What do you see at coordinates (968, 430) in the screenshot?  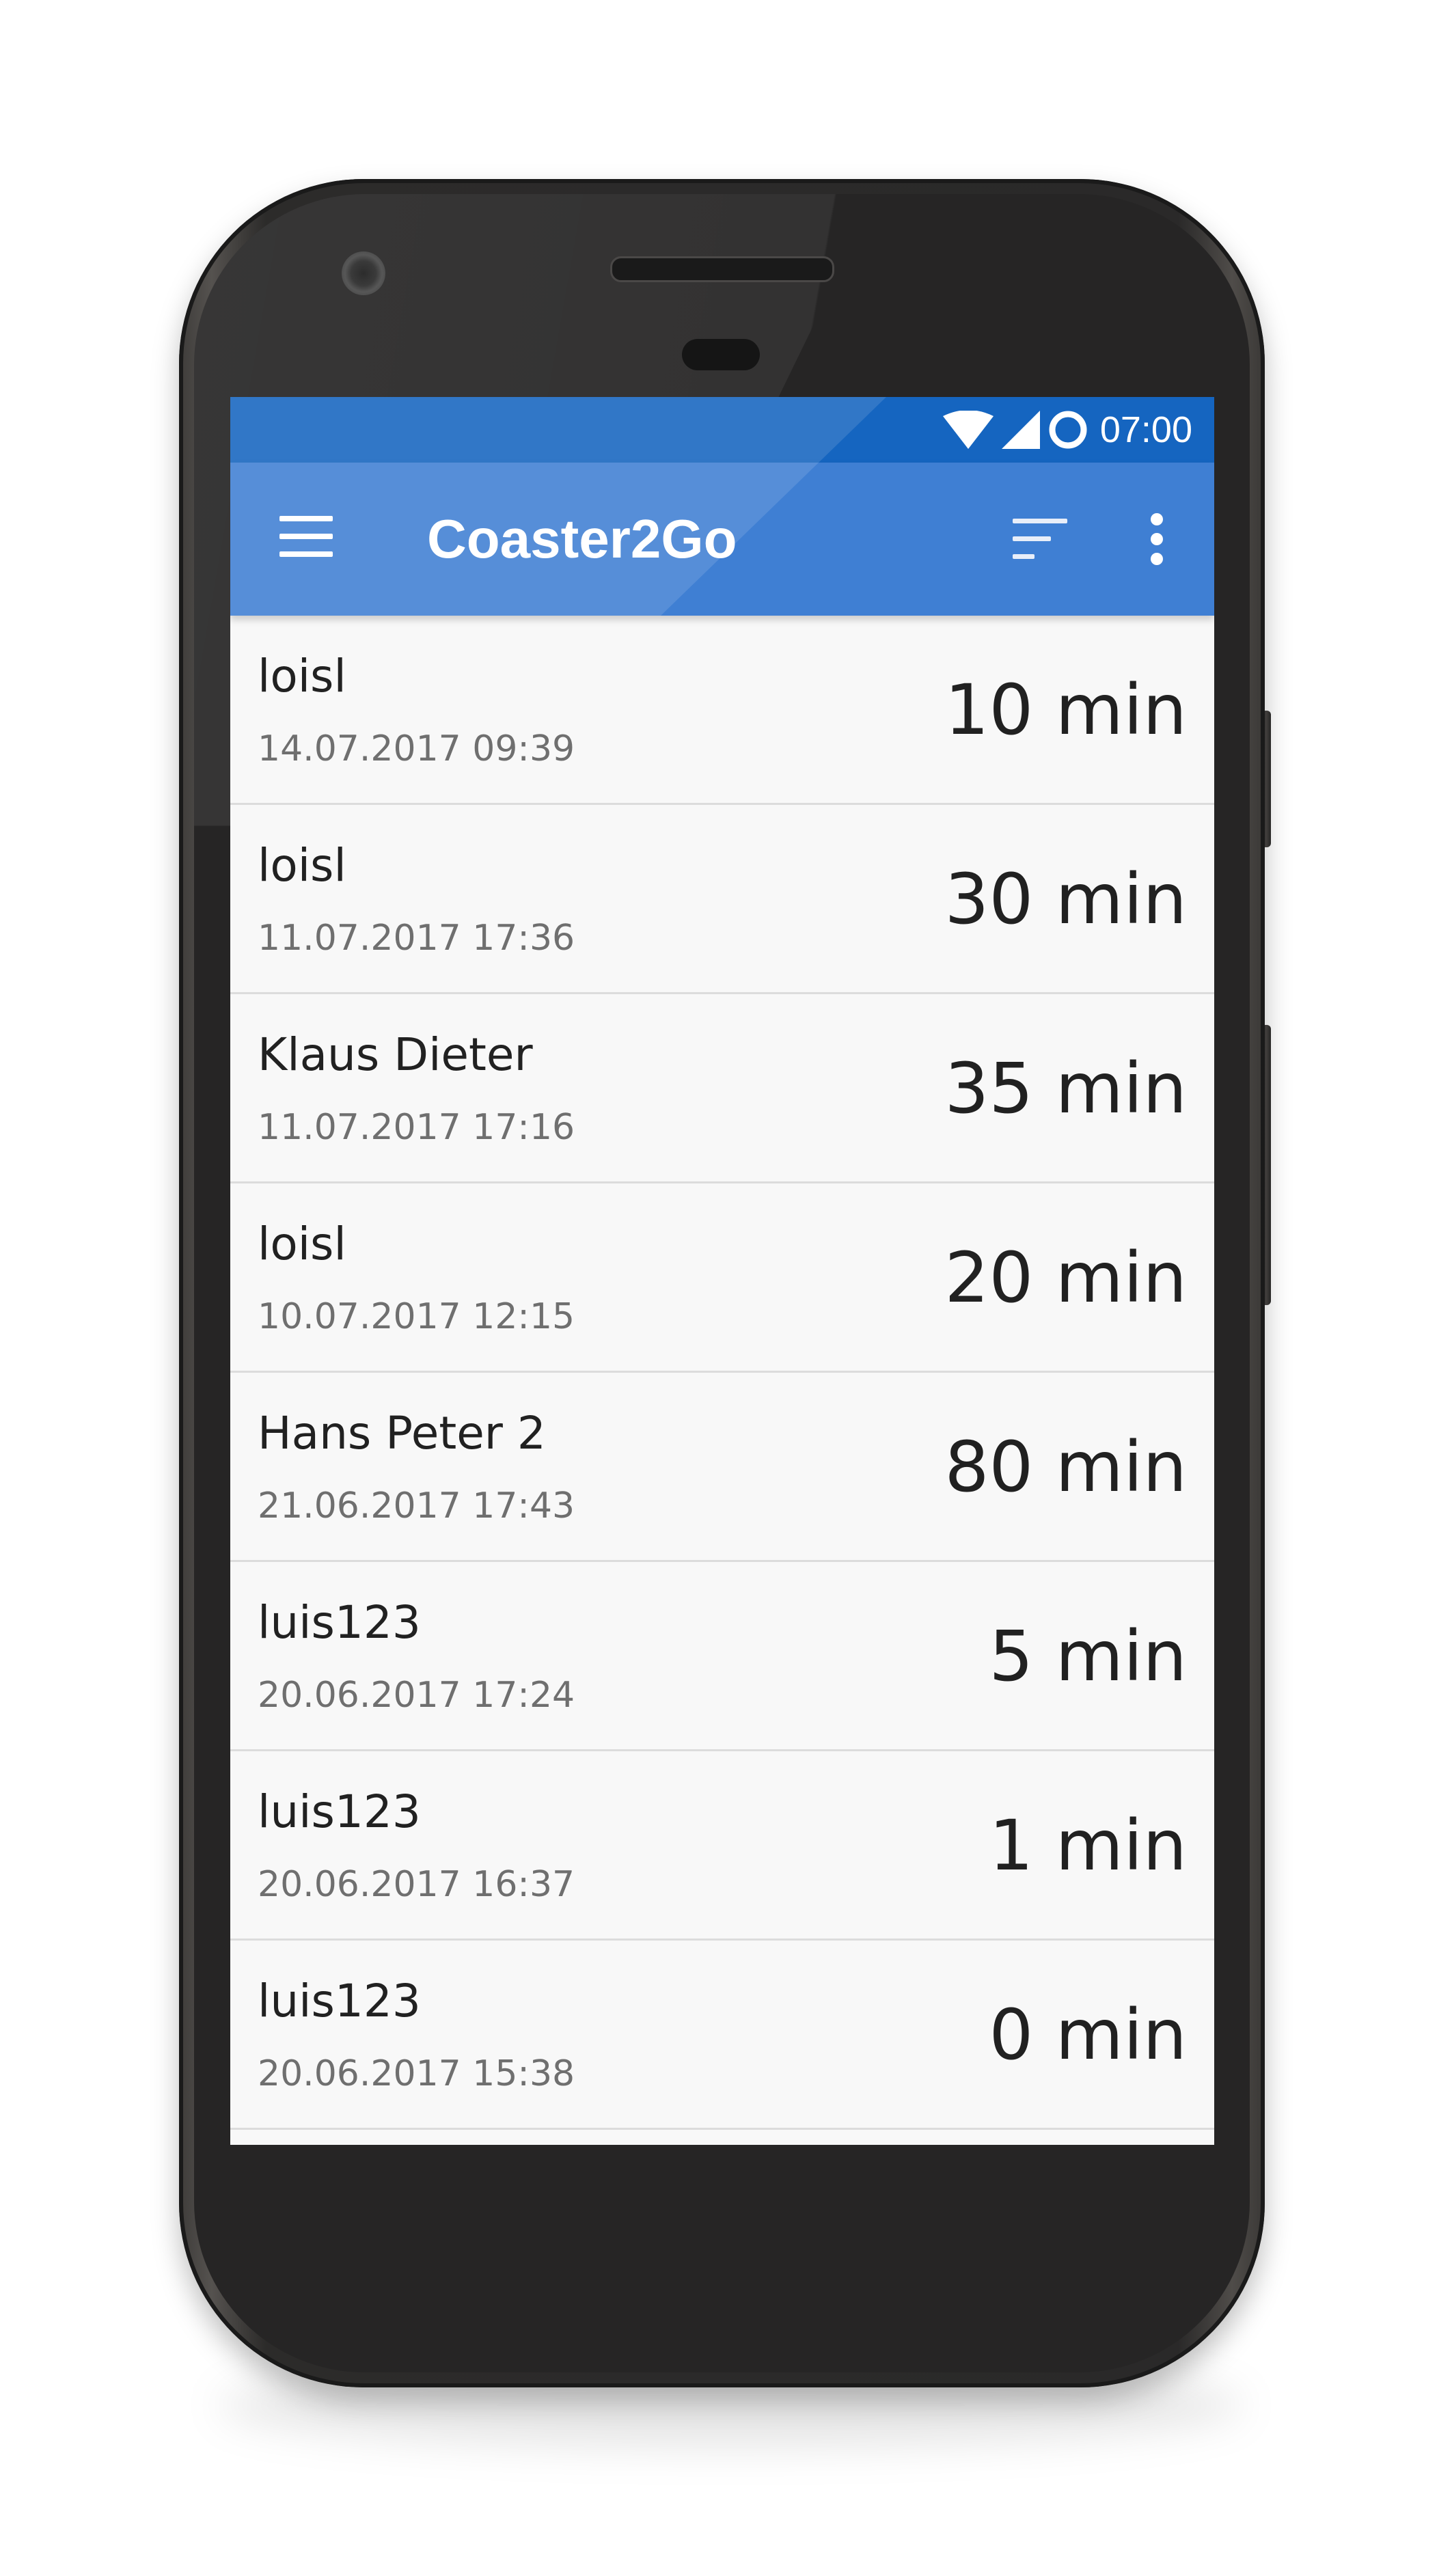 I see `wifi-icon` at bounding box center [968, 430].